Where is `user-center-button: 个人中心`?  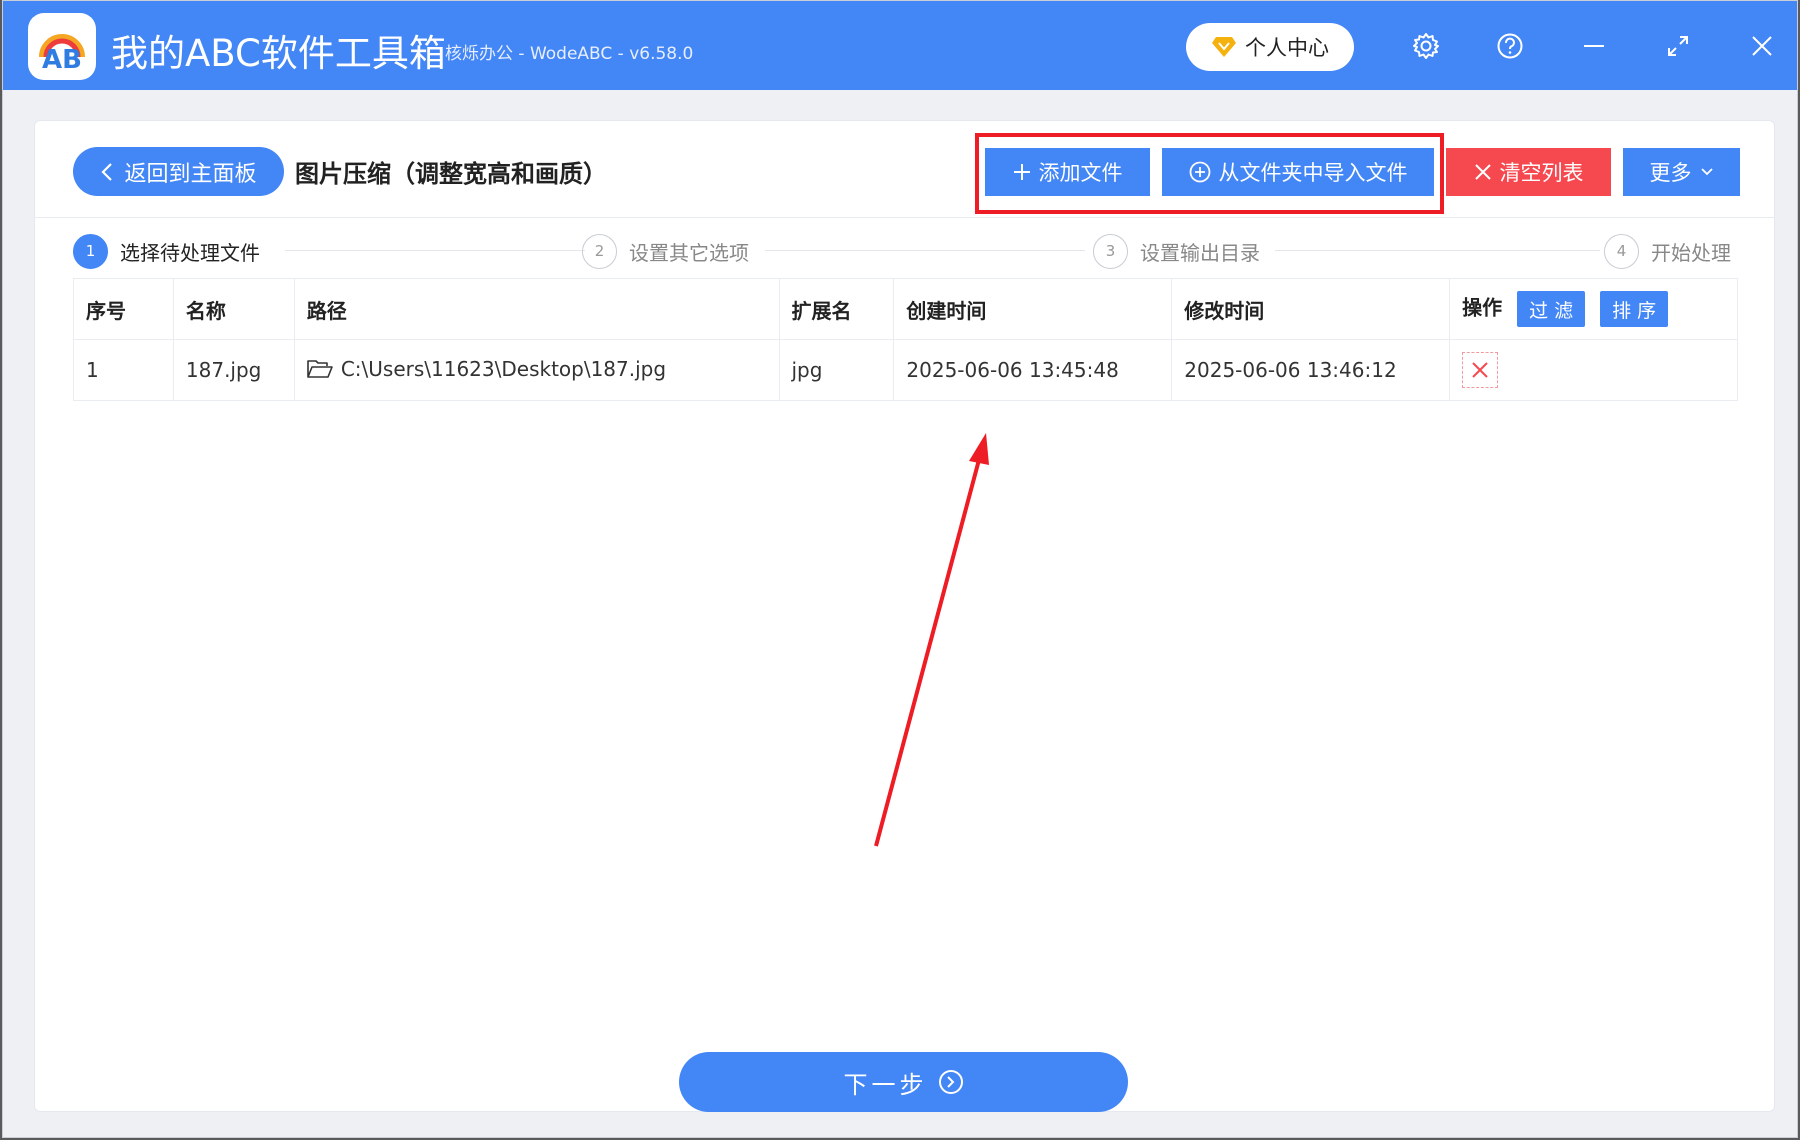 user-center-button: 个人中心 is located at coordinates (1270, 47).